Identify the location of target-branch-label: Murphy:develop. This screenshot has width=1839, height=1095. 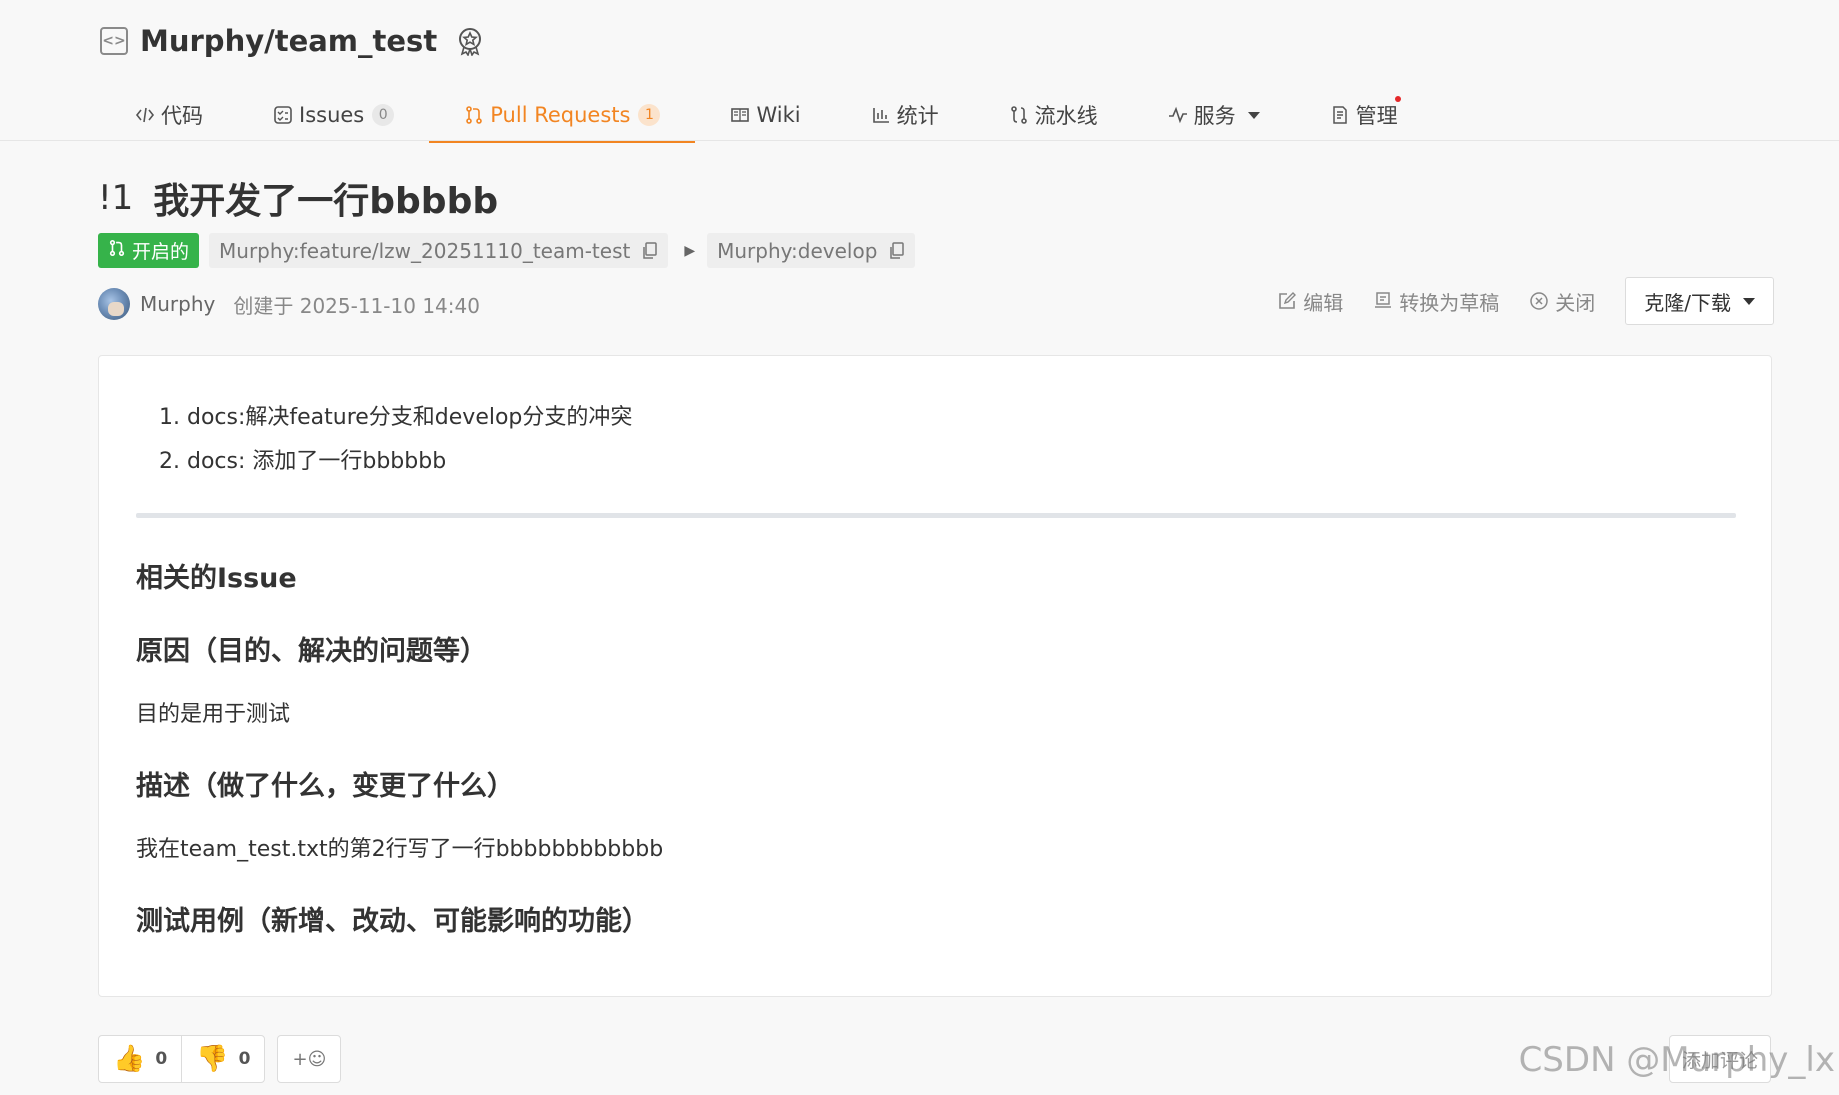
(797, 250).